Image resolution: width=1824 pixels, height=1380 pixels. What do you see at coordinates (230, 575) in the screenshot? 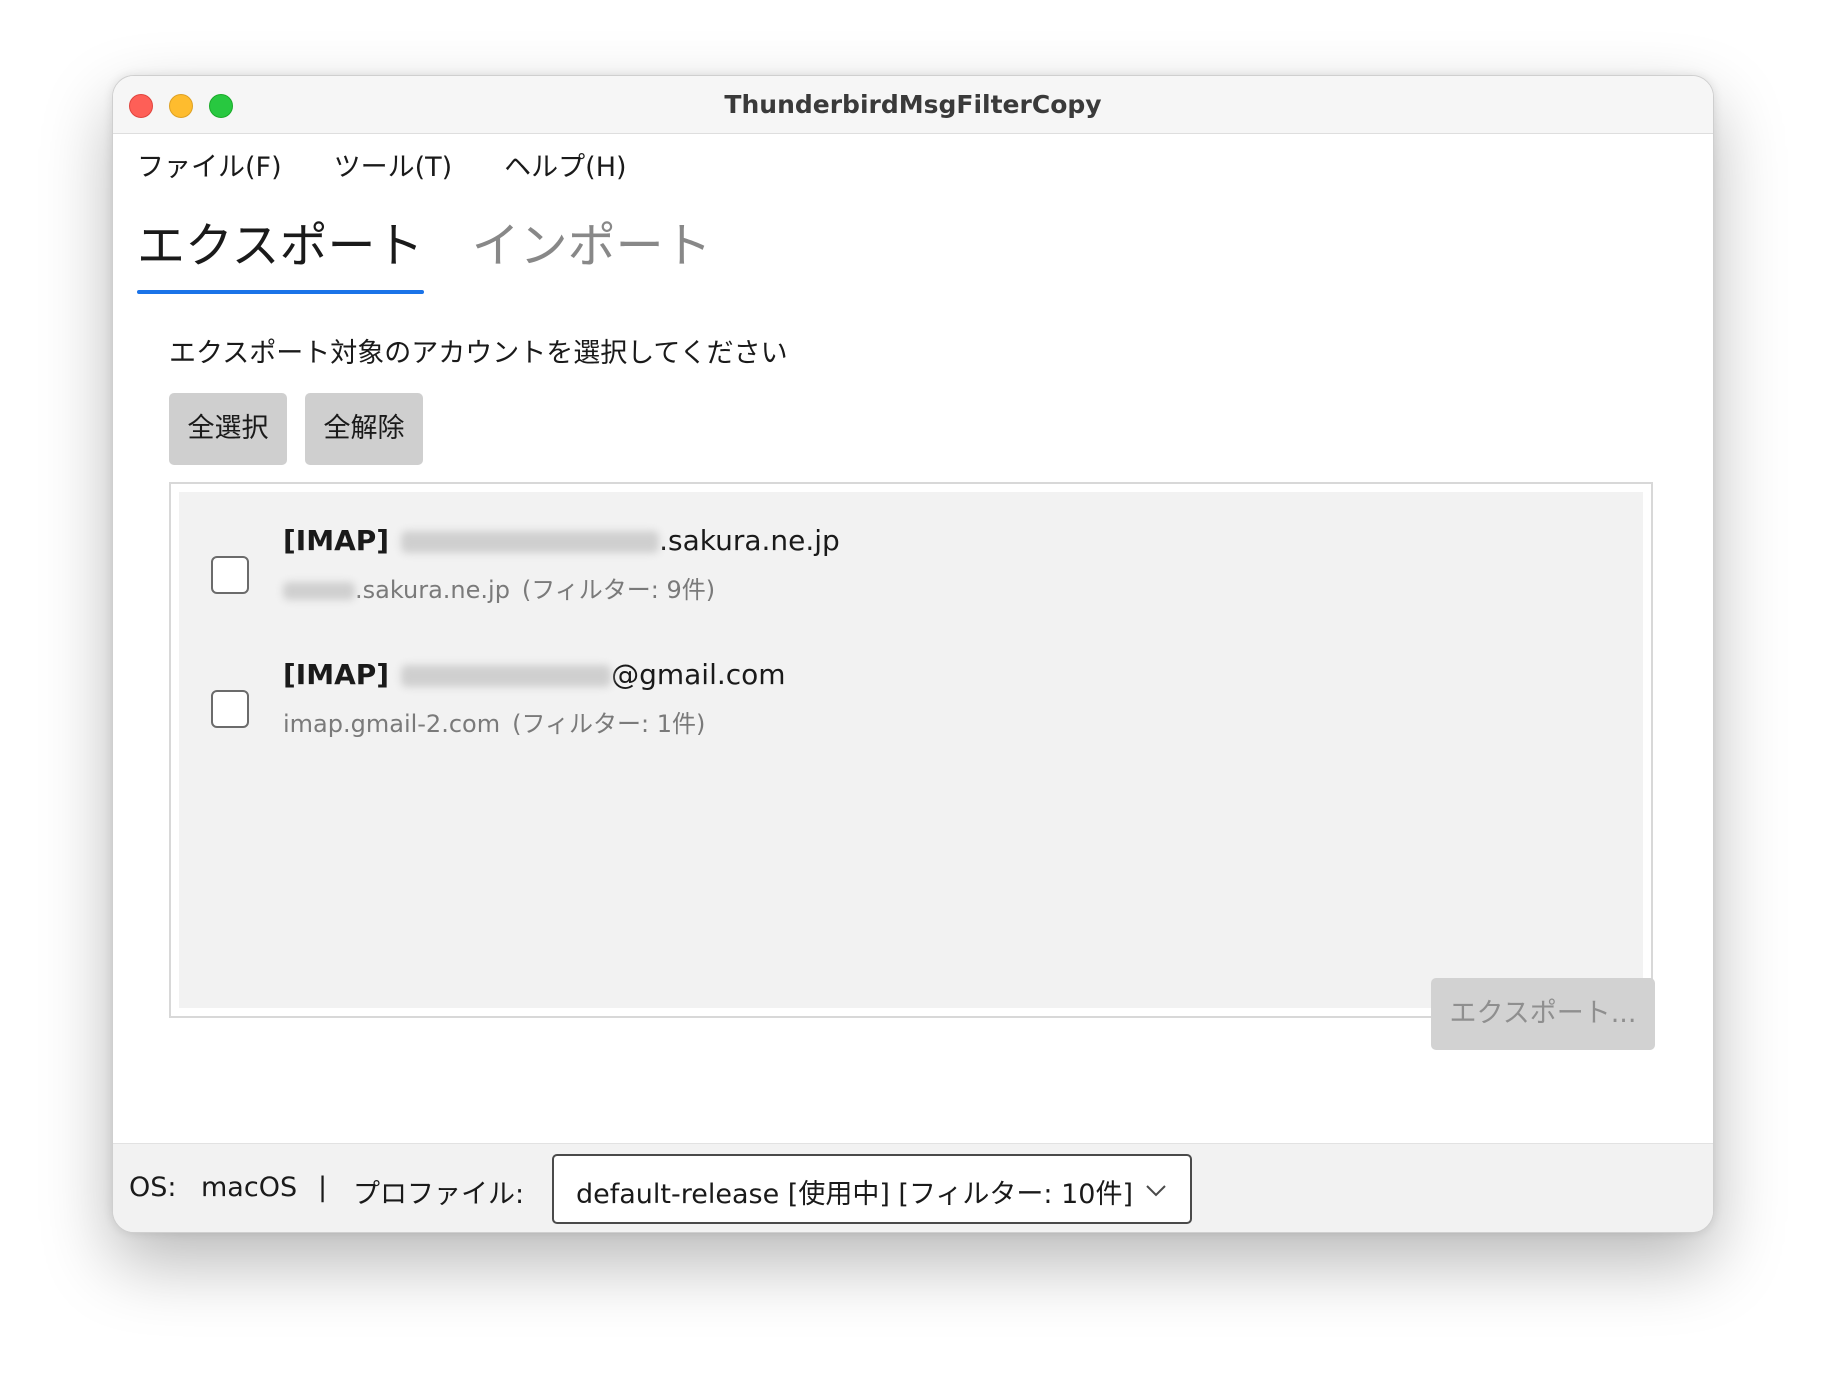
I see `account-checkbox-sakura` at bounding box center [230, 575].